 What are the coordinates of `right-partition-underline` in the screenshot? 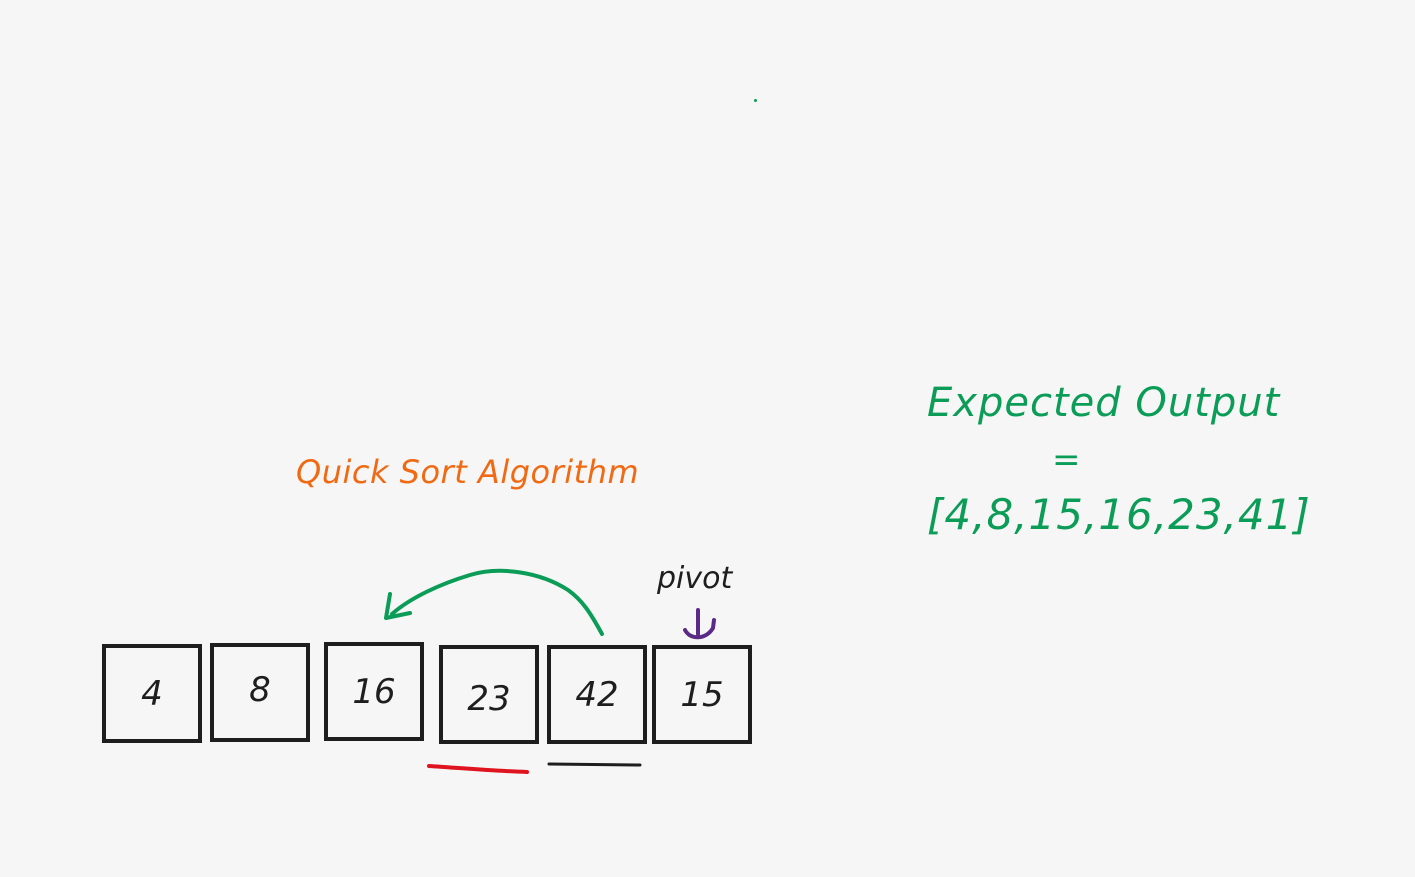 It's located at (594, 764).